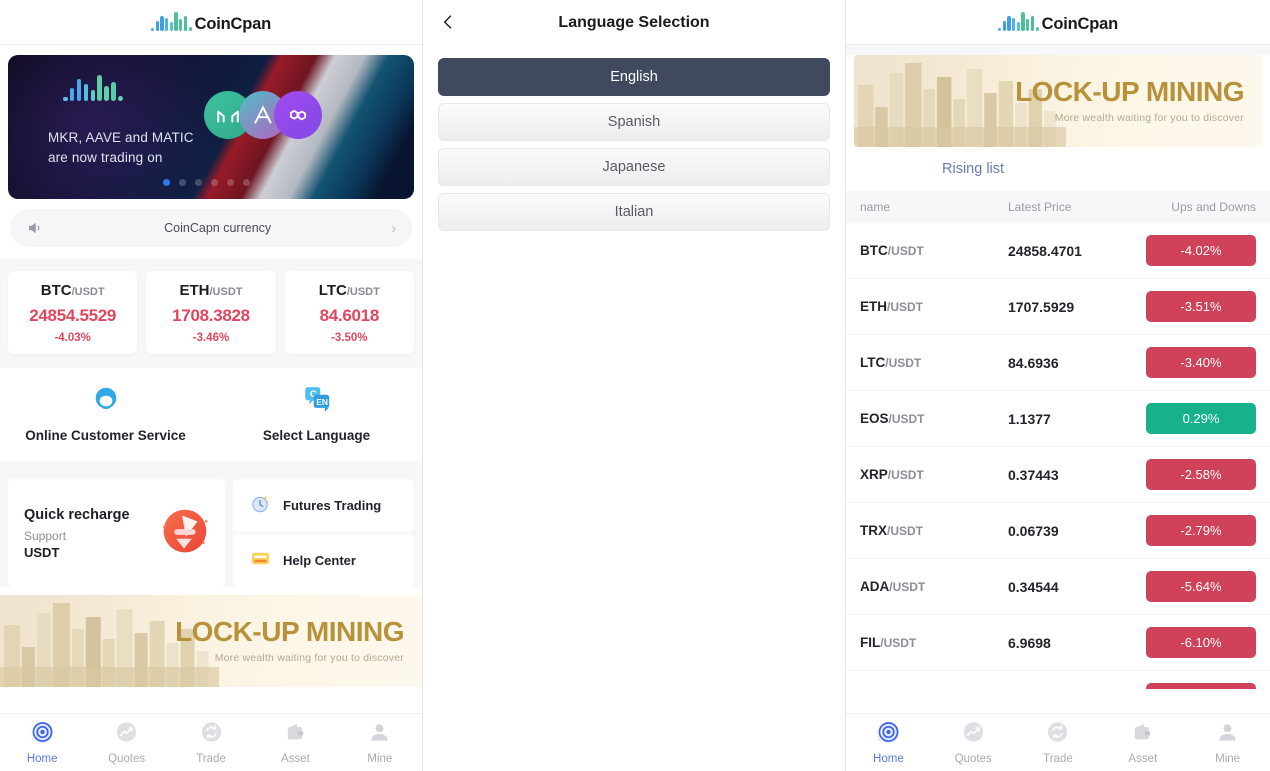 This screenshot has width=1270, height=771. I want to click on bottom-navigation-right: Home Quotes Trade Asset Mine, so click(1058, 742).